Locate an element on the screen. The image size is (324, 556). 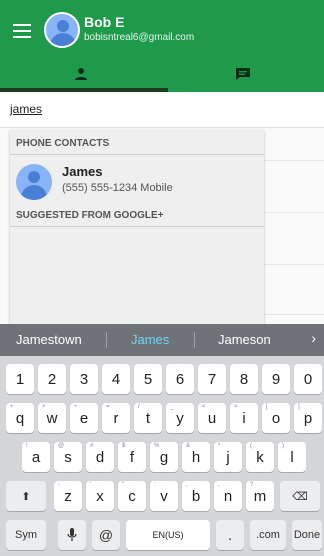
key-label: 6 is located at coordinates (180, 379).